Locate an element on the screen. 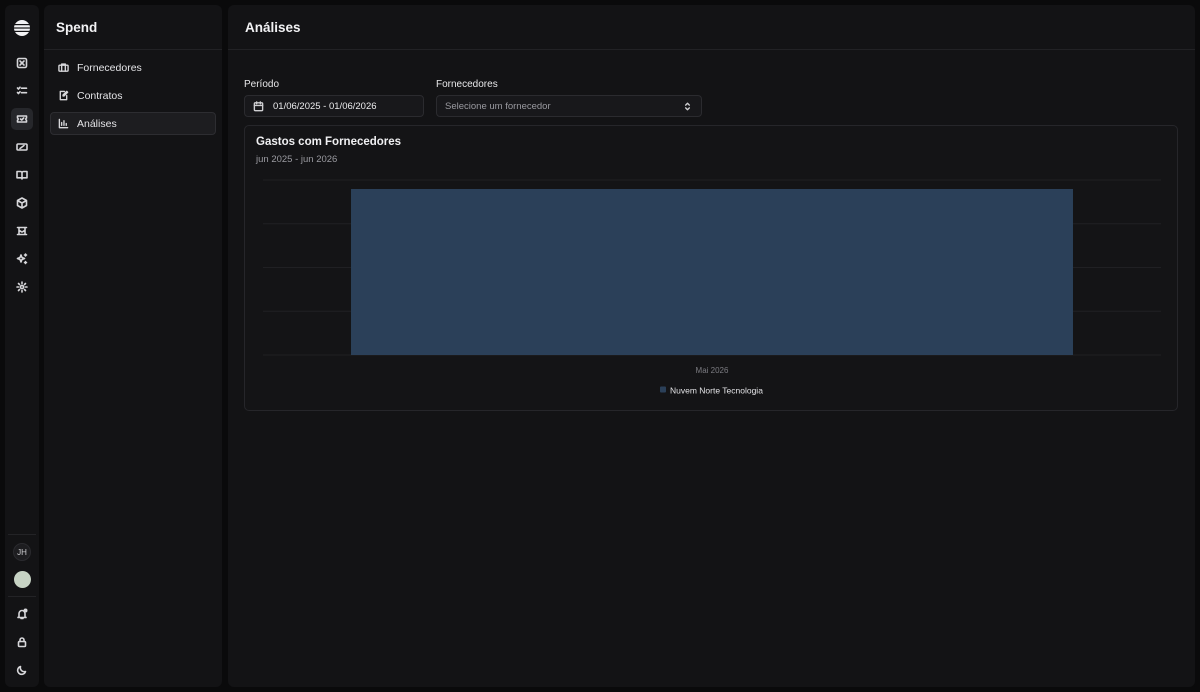 This screenshot has width=1200, height=692. rail-package-button is located at coordinates (22, 203).